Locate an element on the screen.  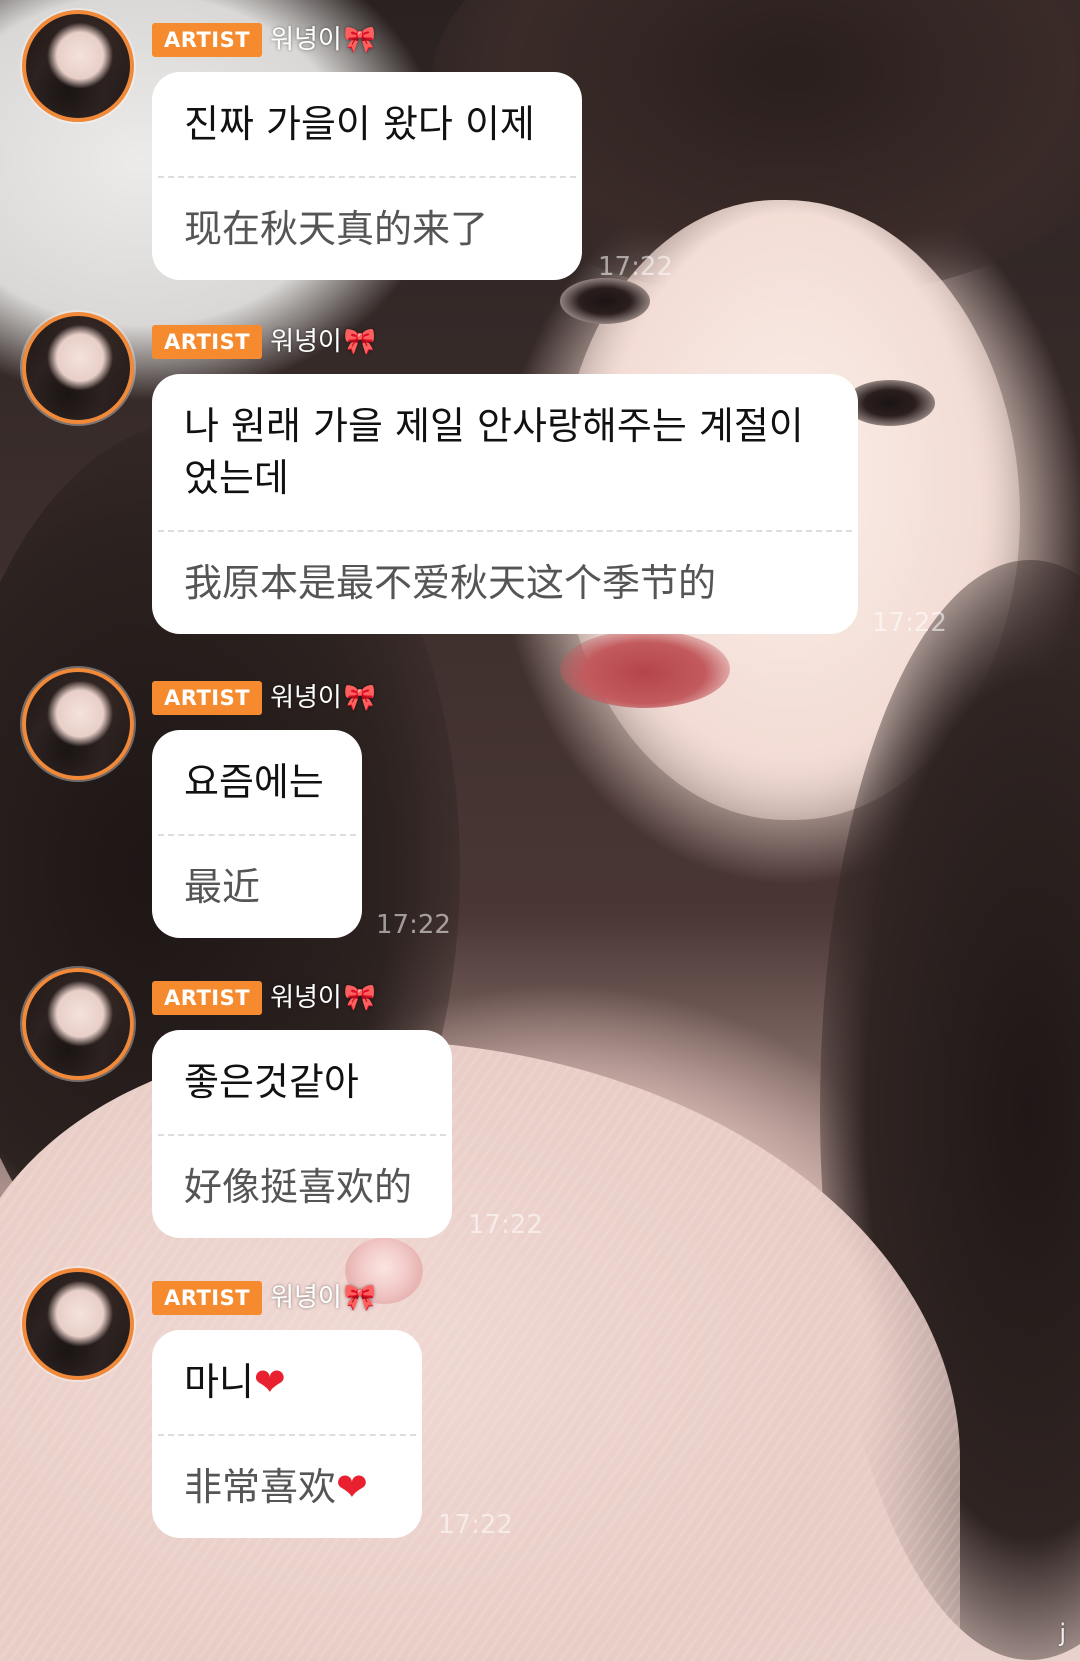
message-original-text: 진짜 가을이 왔다 이제 is located at coordinates (359, 124).